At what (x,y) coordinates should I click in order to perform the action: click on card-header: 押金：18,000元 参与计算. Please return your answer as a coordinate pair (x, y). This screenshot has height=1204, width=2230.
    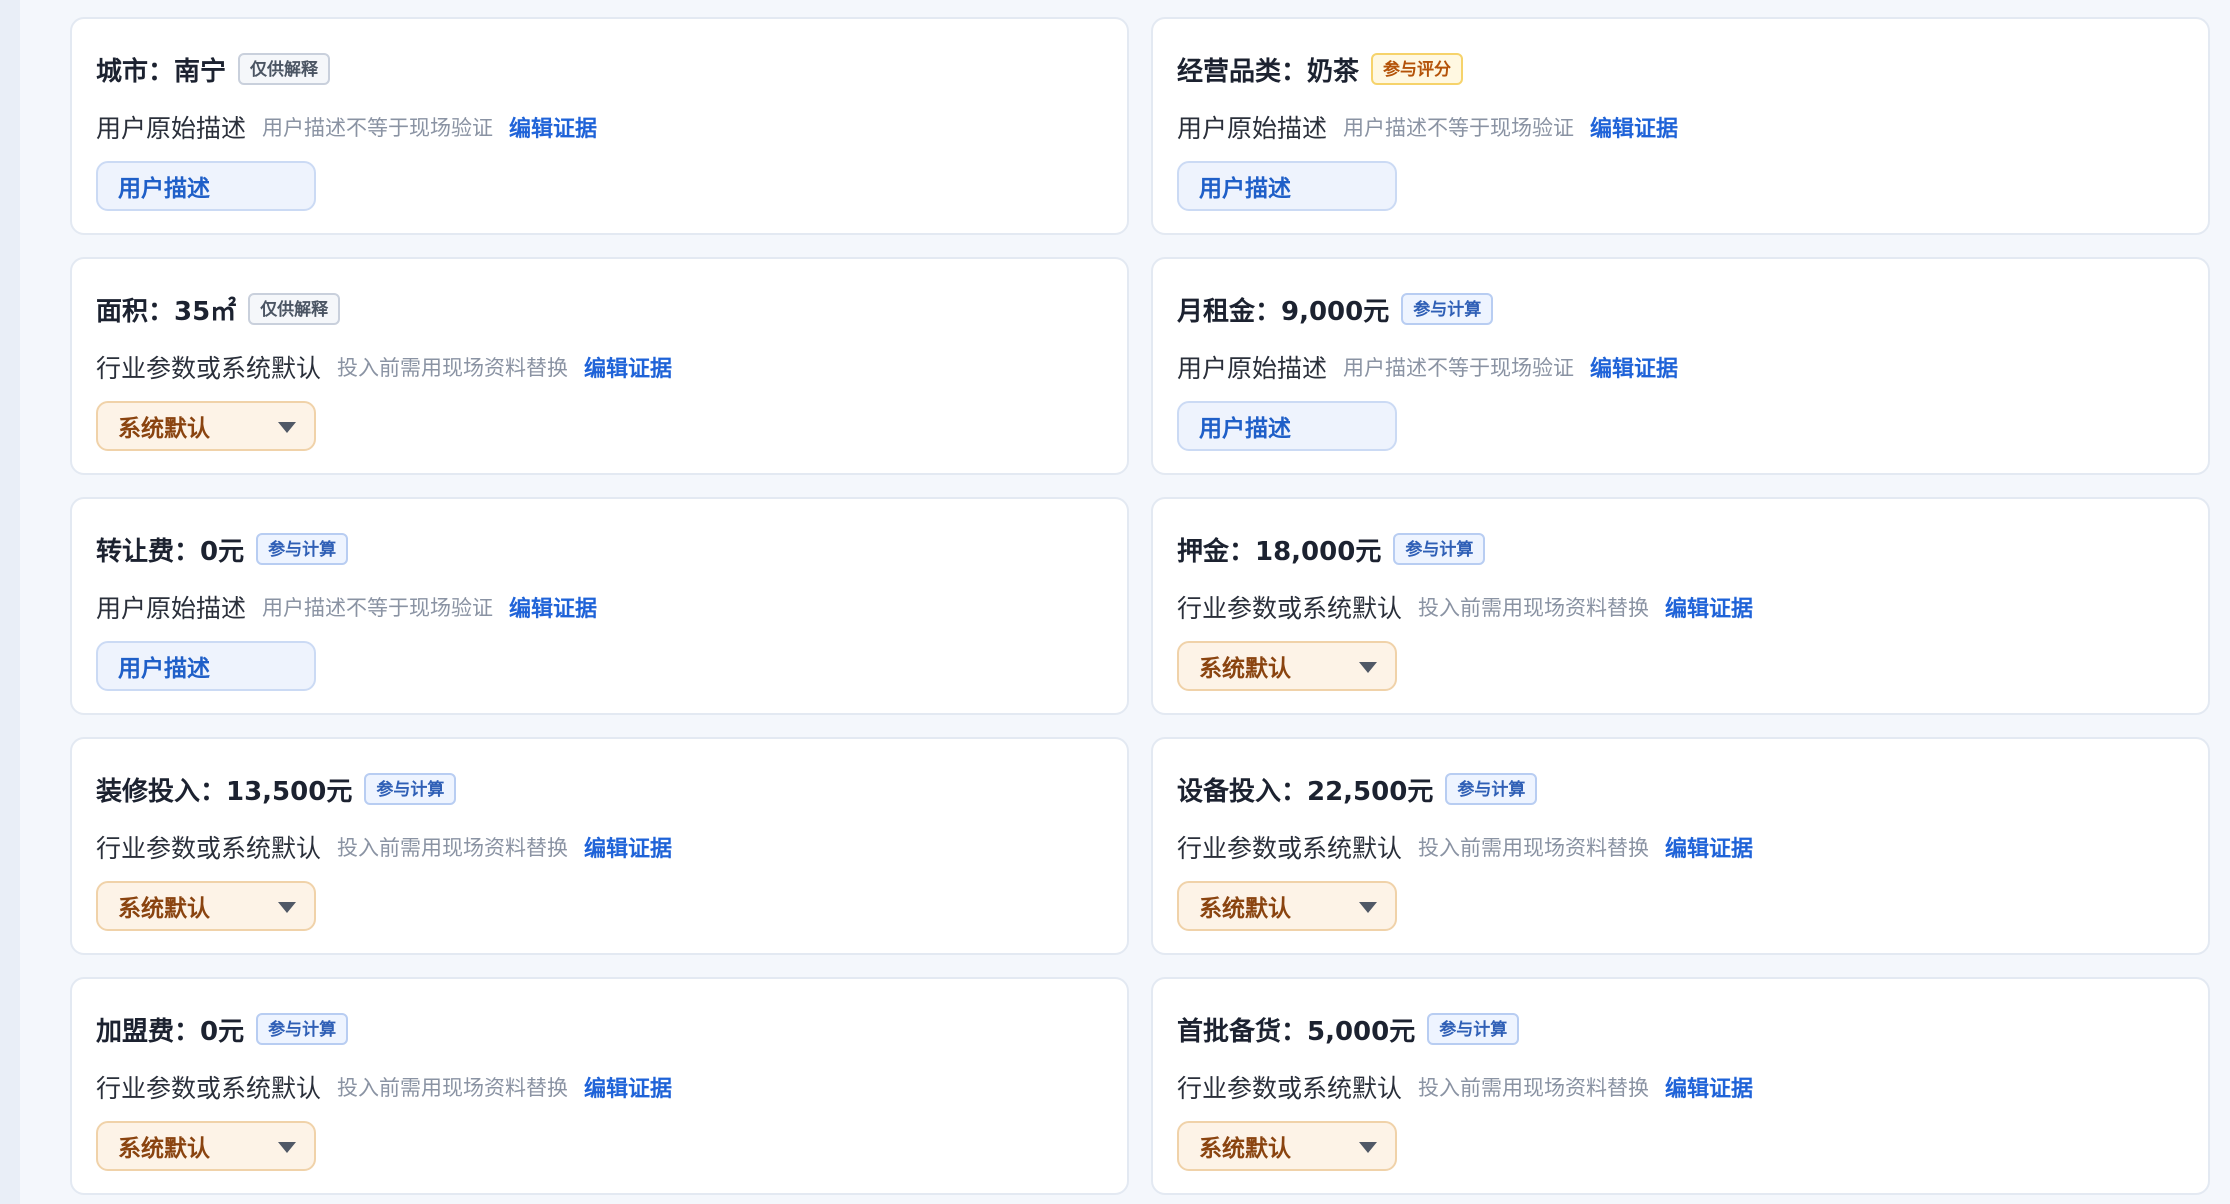
    Looking at the image, I should click on (1331, 549).